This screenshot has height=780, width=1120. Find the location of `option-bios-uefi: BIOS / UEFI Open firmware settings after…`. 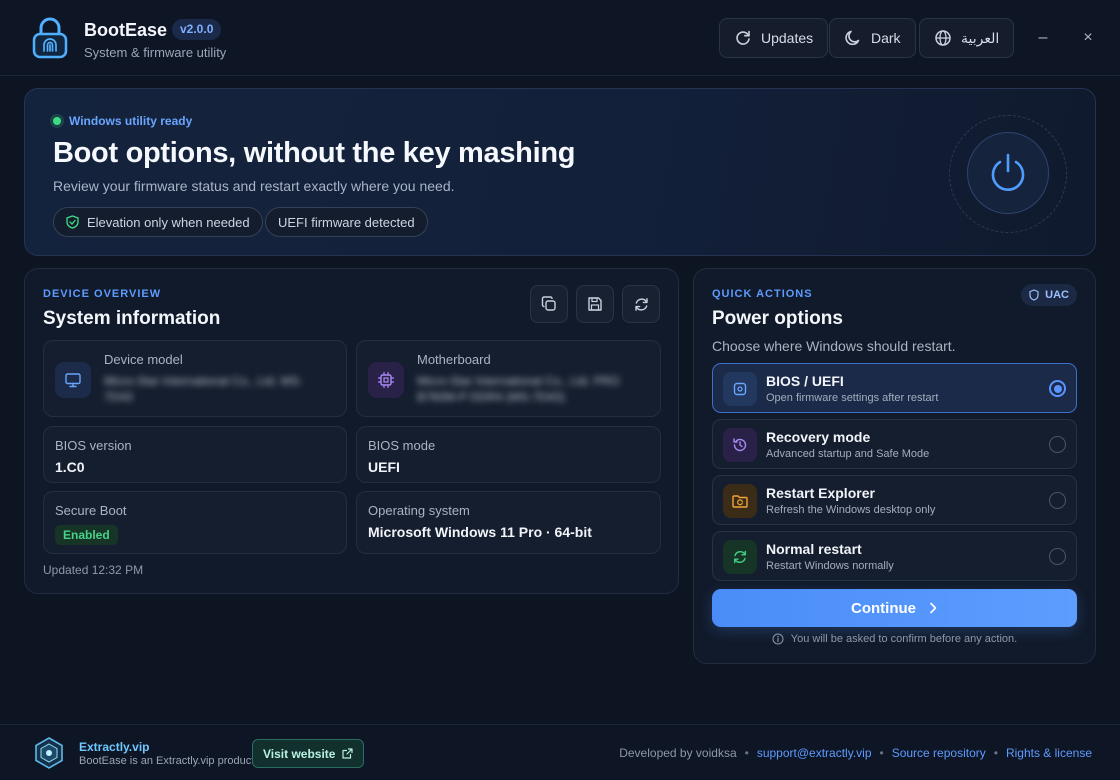

option-bios-uefi: BIOS / UEFI Open firmware settings after… is located at coordinates (894, 388).